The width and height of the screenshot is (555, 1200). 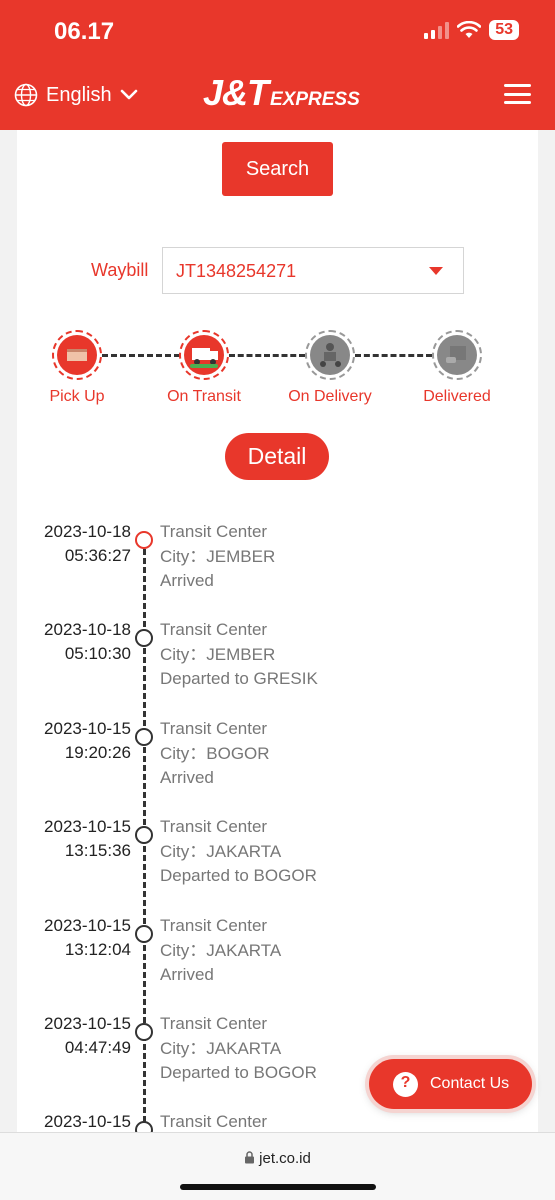 I want to click on step-label-delivered: Delivered, so click(x=457, y=396).